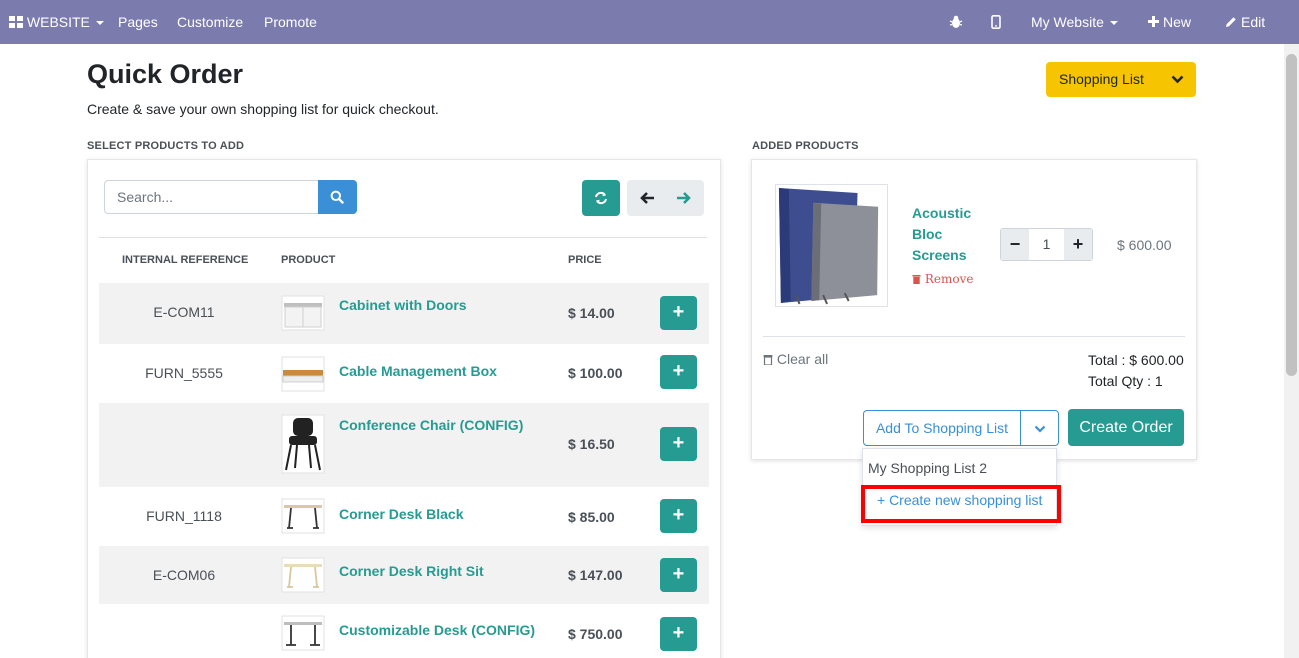 The width and height of the screenshot is (1299, 658). I want to click on row-reference: E-COM06, so click(184, 575).